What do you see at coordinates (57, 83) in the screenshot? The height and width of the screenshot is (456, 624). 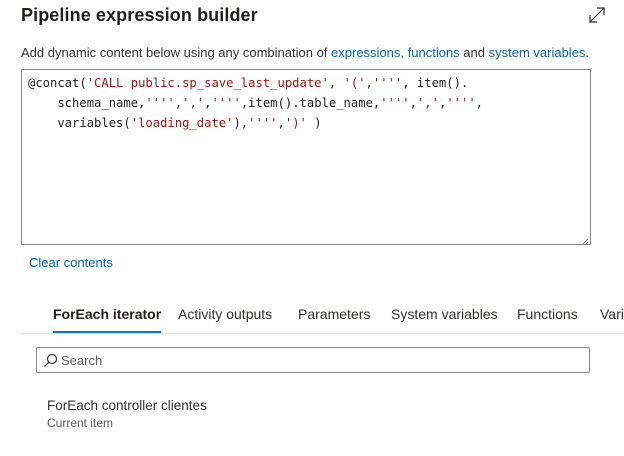 I see `code-token: @concat(` at bounding box center [57, 83].